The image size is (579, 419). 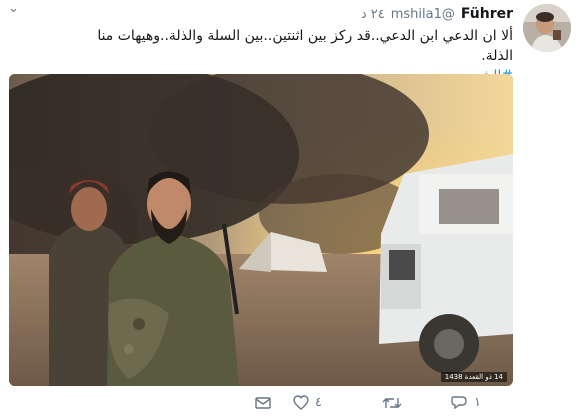 I want to click on tweet-actions: ٤ ١, so click(x=368, y=402).